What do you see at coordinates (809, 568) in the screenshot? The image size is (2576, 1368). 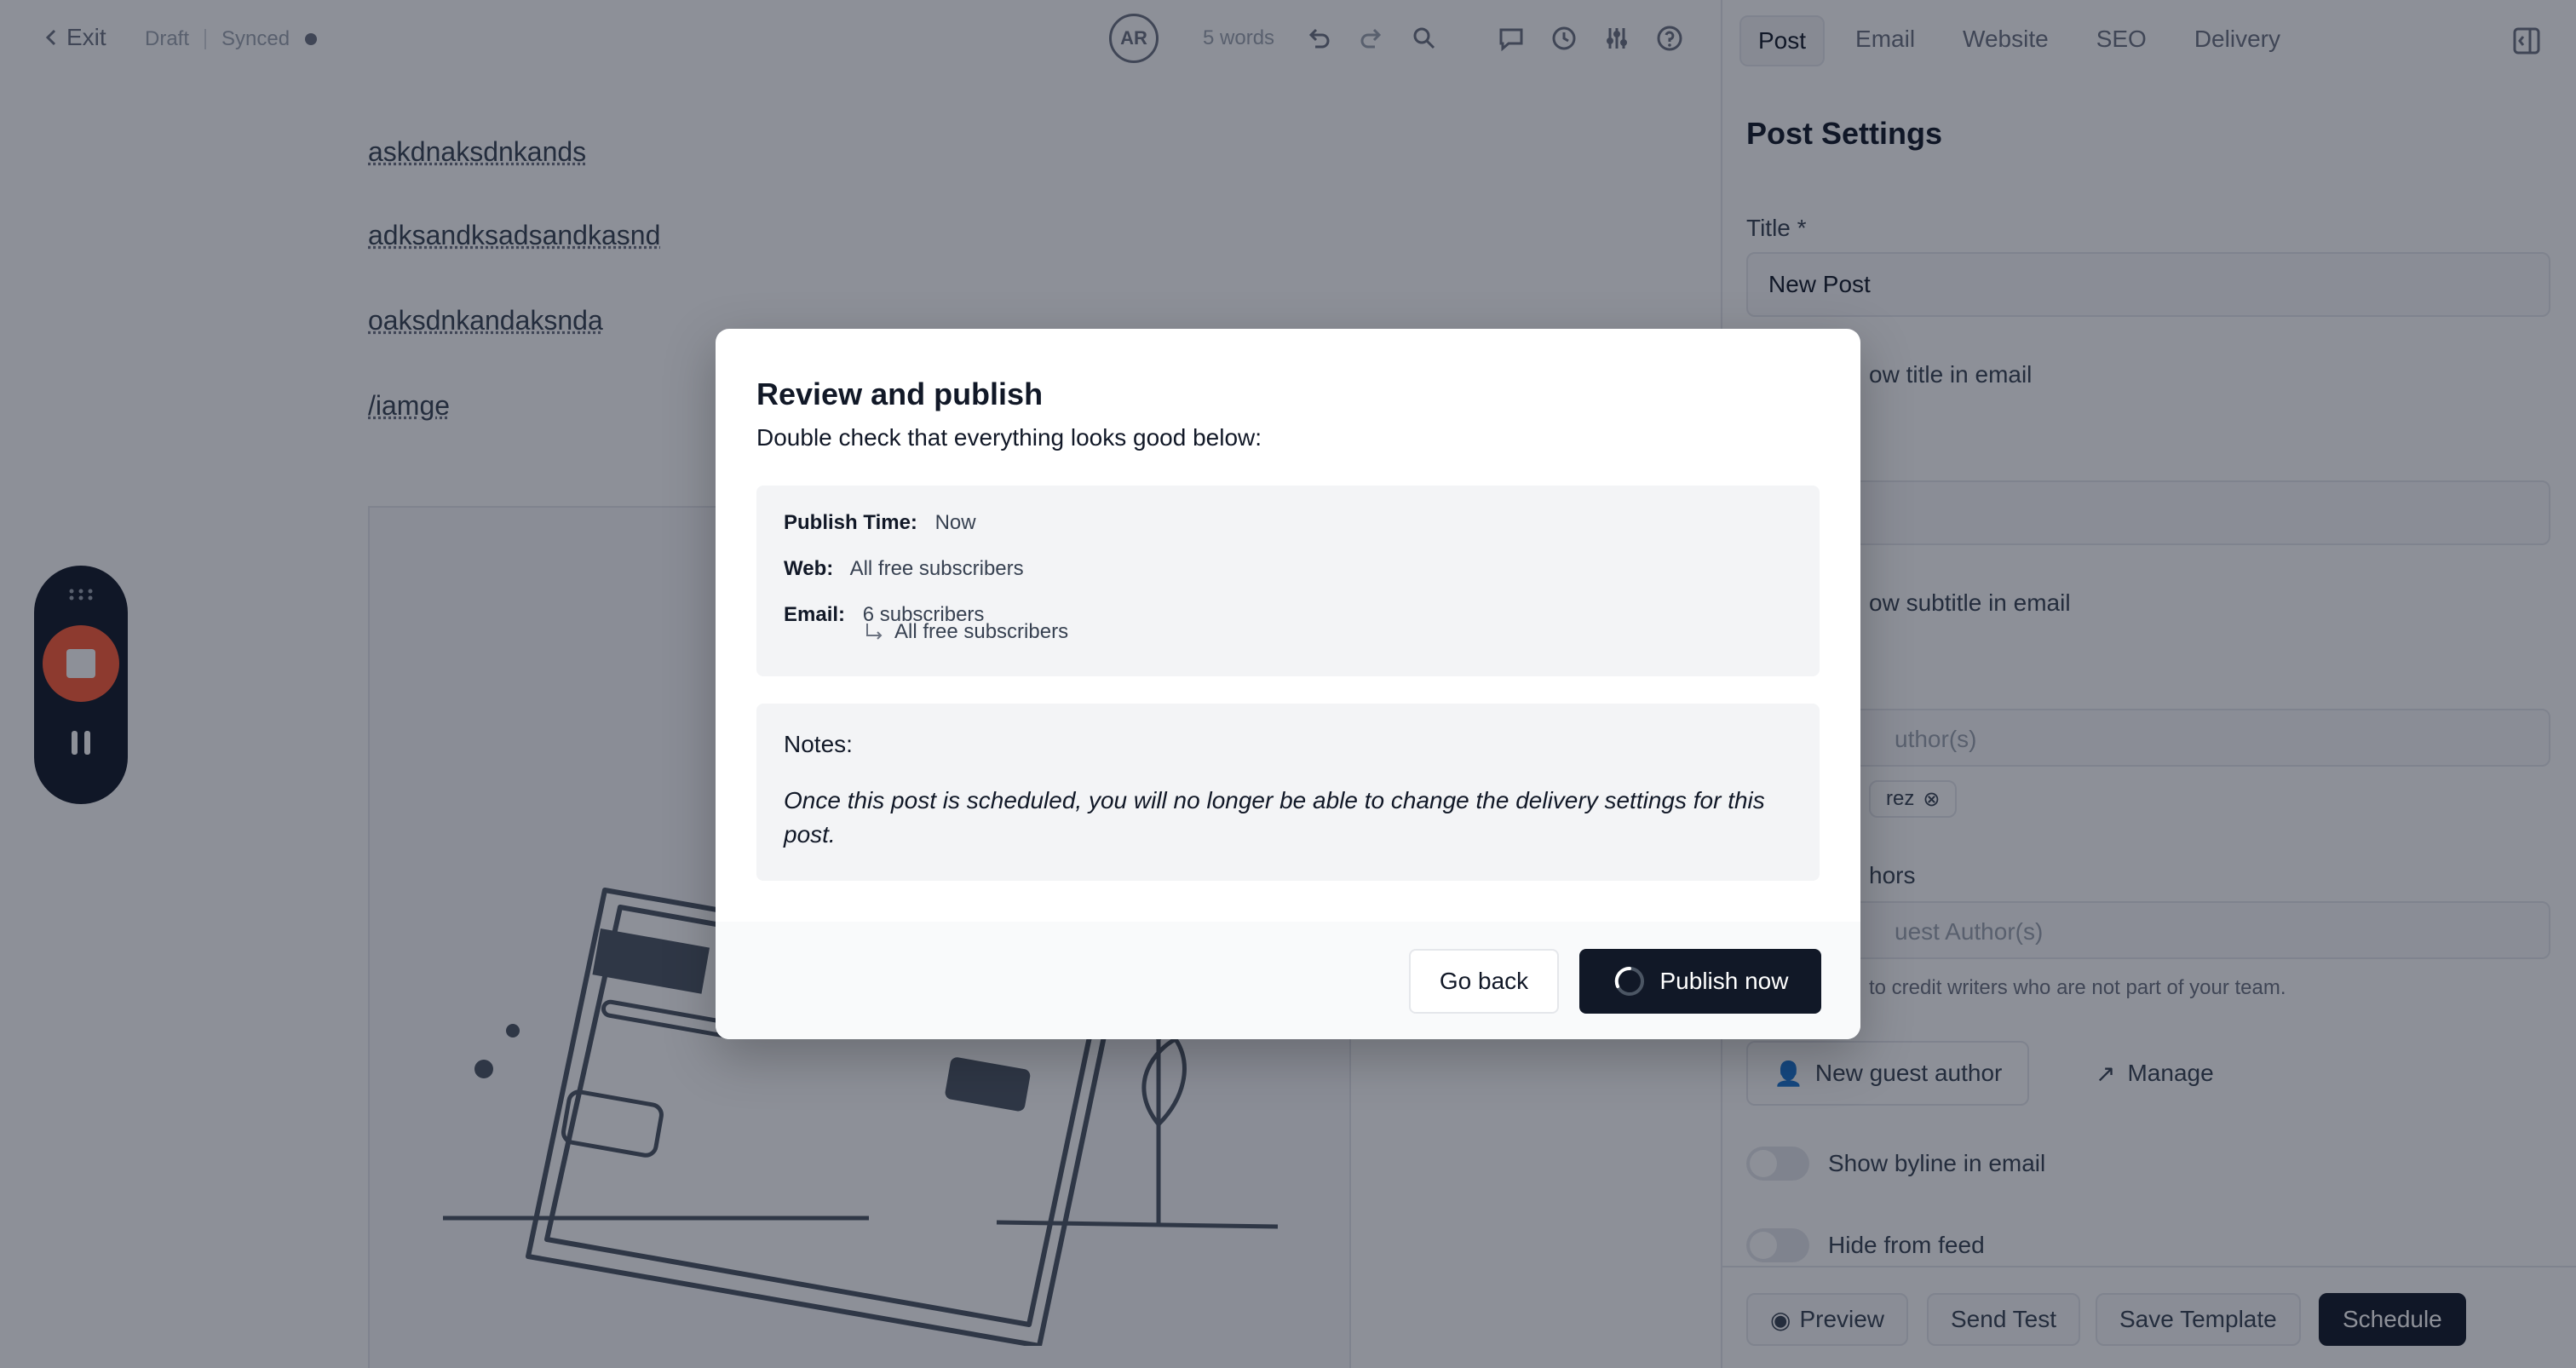 I see `web-label: Web:` at bounding box center [809, 568].